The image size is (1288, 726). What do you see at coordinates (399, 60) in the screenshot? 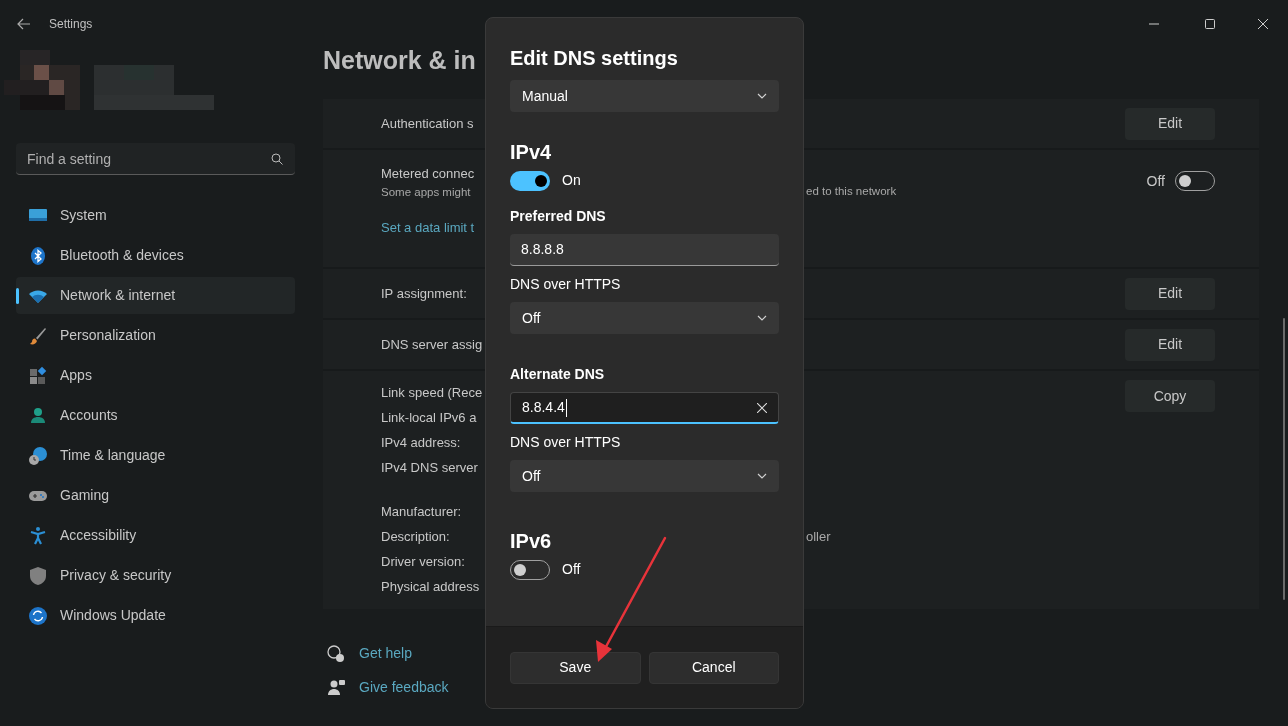
I see `page-title: Network & in` at bounding box center [399, 60].